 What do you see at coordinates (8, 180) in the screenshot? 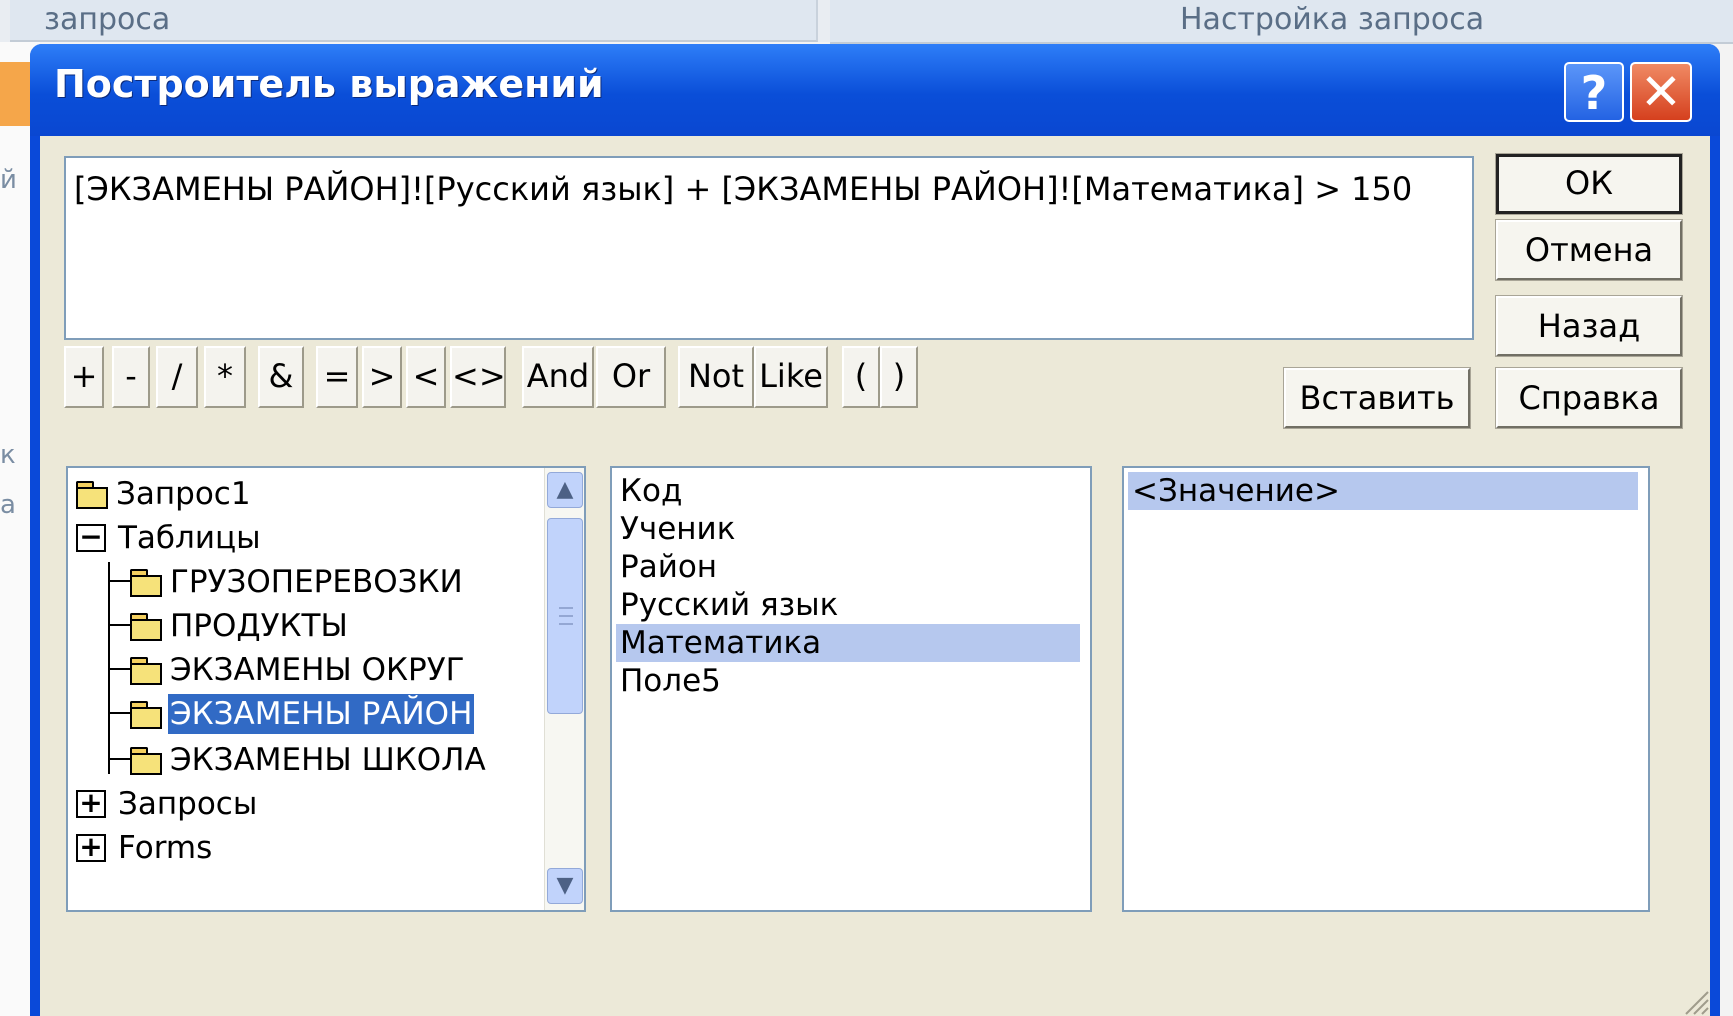
I see `background-fragment: й` at bounding box center [8, 180].